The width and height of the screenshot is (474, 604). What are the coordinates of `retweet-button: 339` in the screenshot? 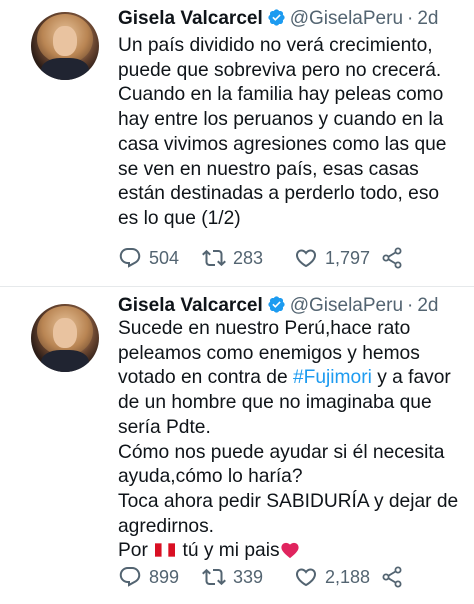 It's located at (232, 577).